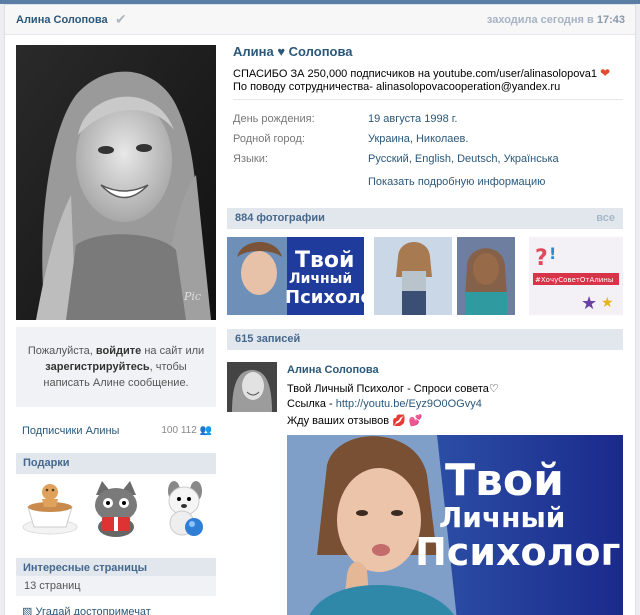 Image resolution: width=640 pixels, height=615 pixels. Describe the element at coordinates (415, 421) in the screenshot. I see `hearts-icon: 💕` at that location.